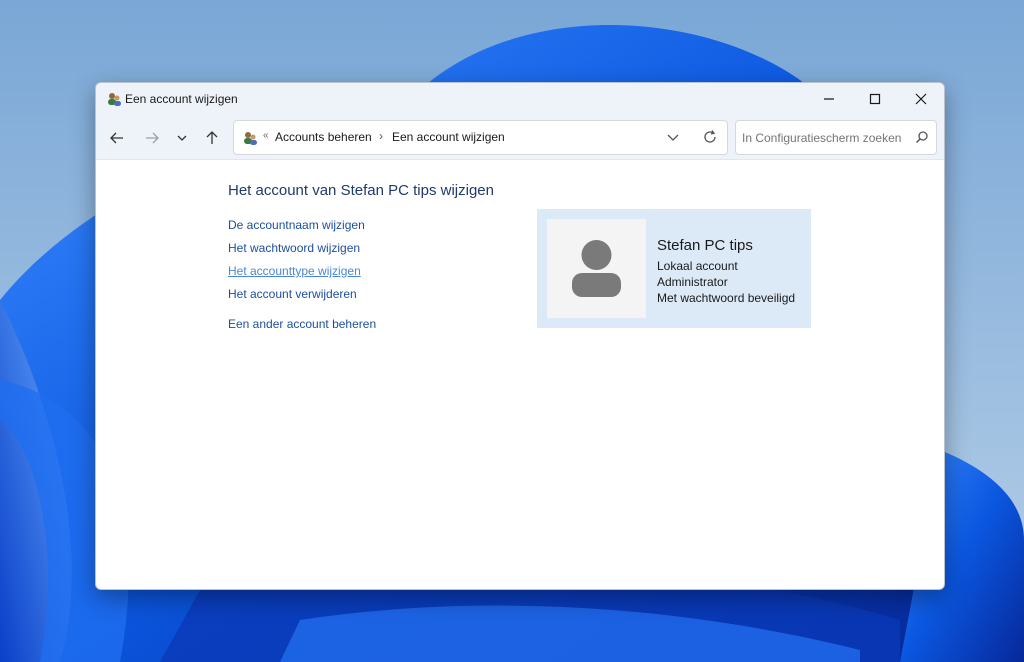 Image resolution: width=1024 pixels, height=662 pixels. I want to click on close-icon, so click(921, 99).